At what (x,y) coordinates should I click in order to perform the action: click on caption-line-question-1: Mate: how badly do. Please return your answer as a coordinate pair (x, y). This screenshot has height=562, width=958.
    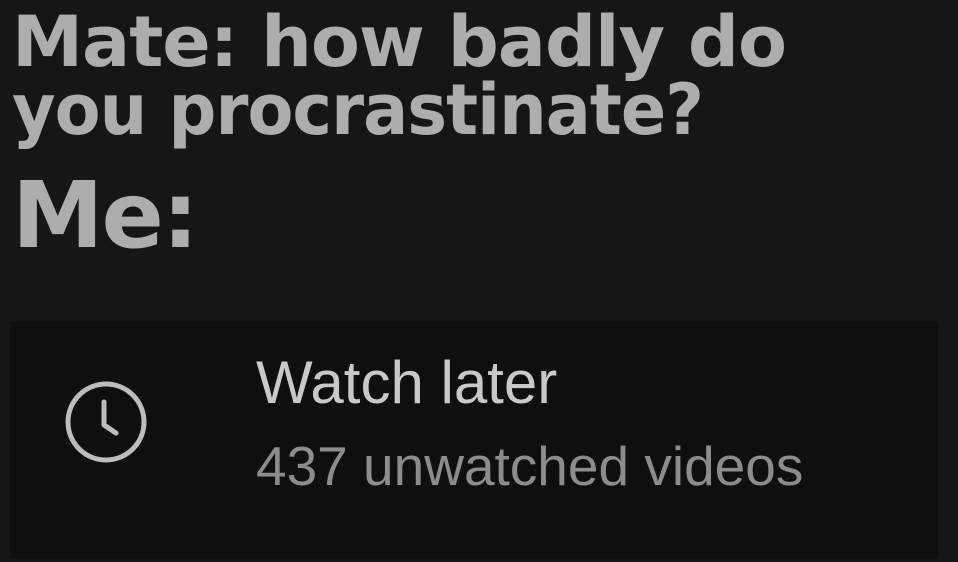
    Looking at the image, I should click on (399, 42).